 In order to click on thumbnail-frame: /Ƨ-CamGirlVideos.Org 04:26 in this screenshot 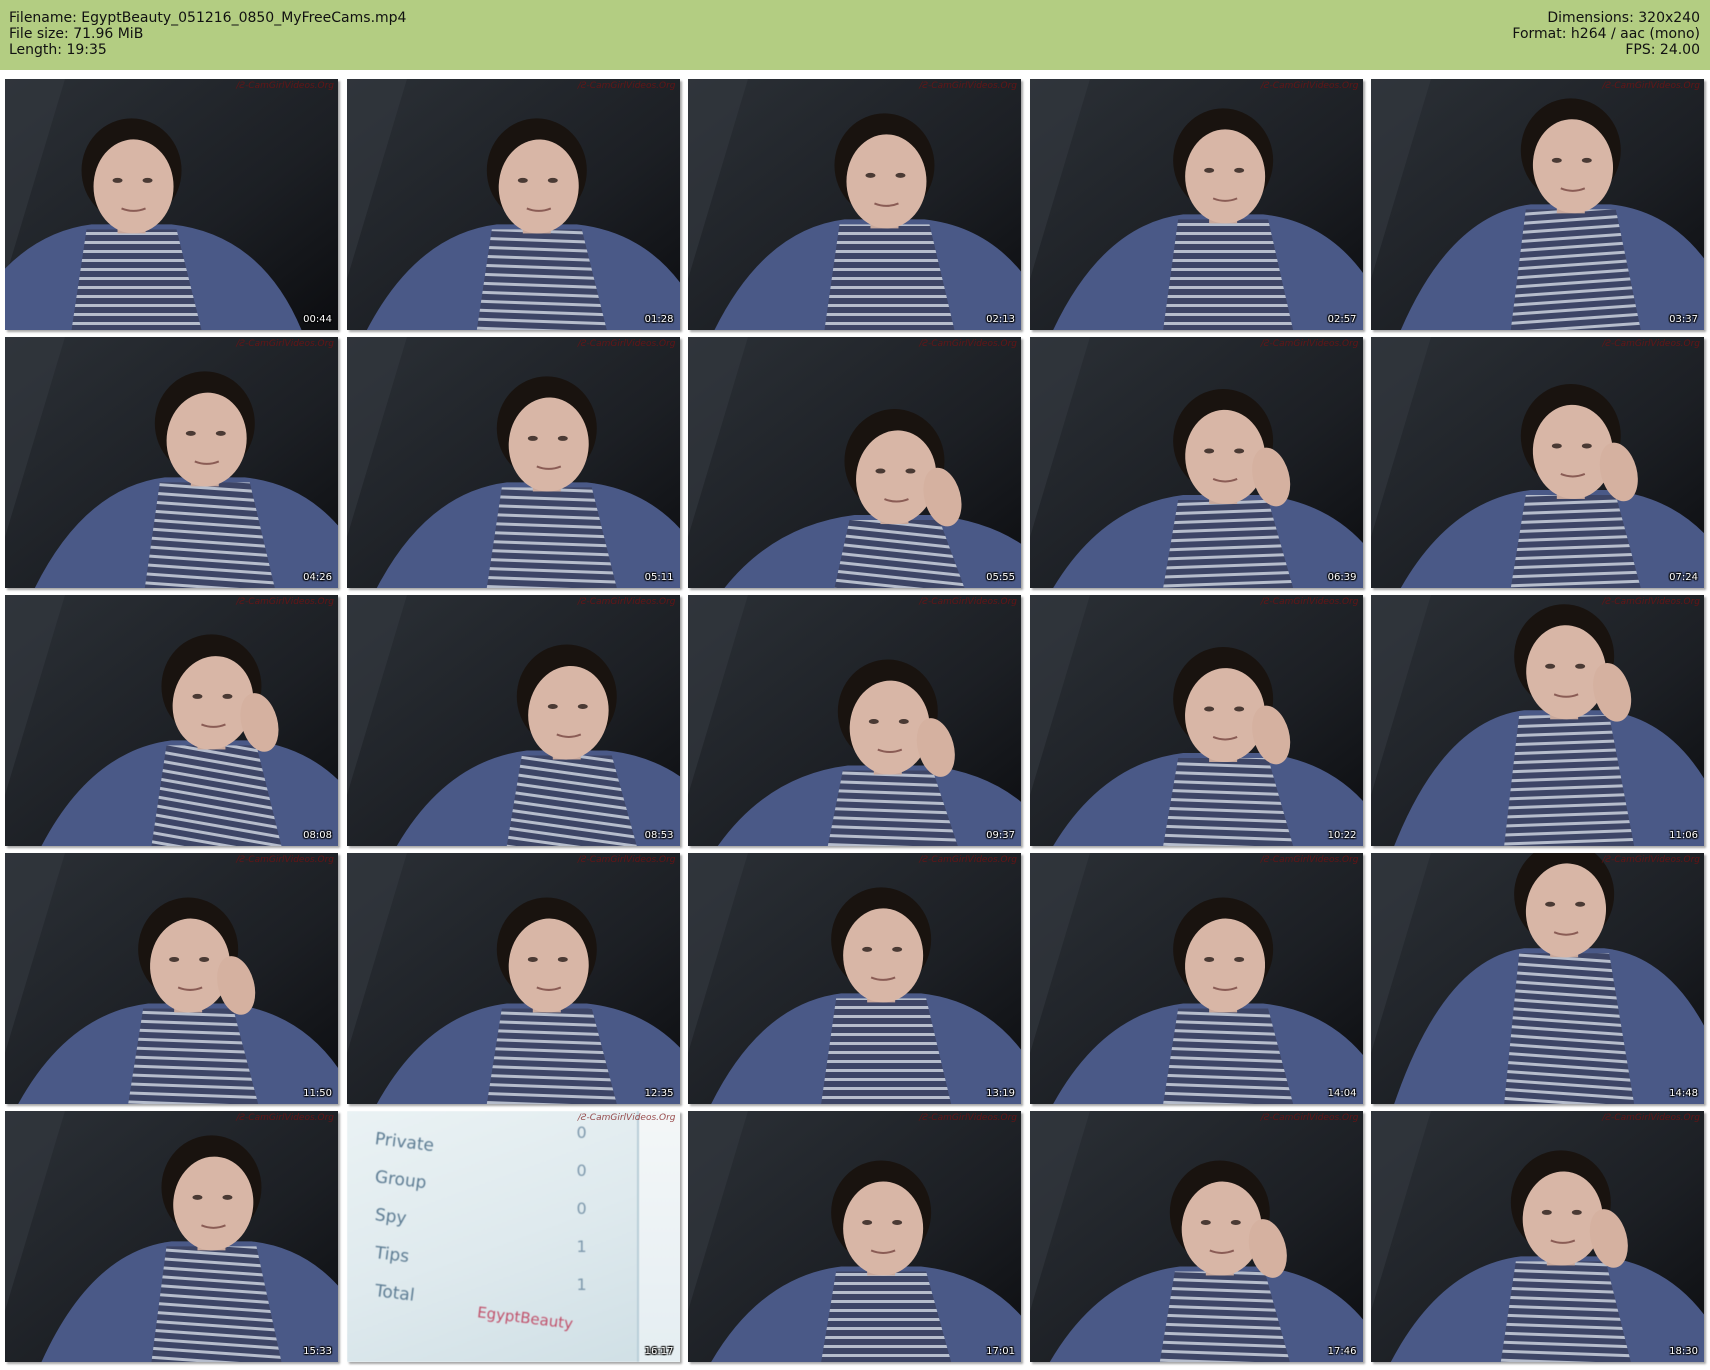, I will do `click(171, 462)`.